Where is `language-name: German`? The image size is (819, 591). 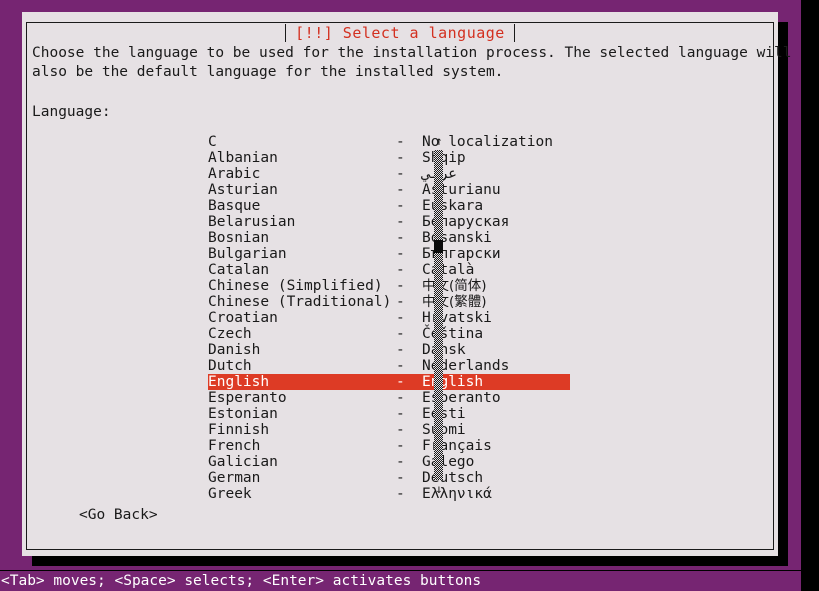 language-name: German is located at coordinates (234, 478).